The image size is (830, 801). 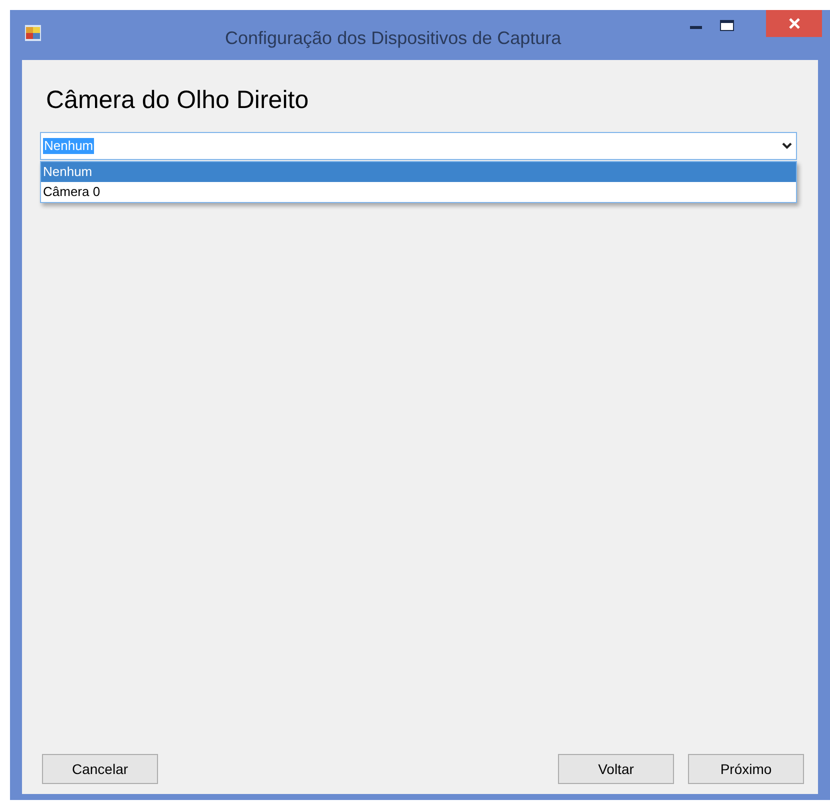 I want to click on dropdown-value: Nenhum, so click(x=68, y=146).